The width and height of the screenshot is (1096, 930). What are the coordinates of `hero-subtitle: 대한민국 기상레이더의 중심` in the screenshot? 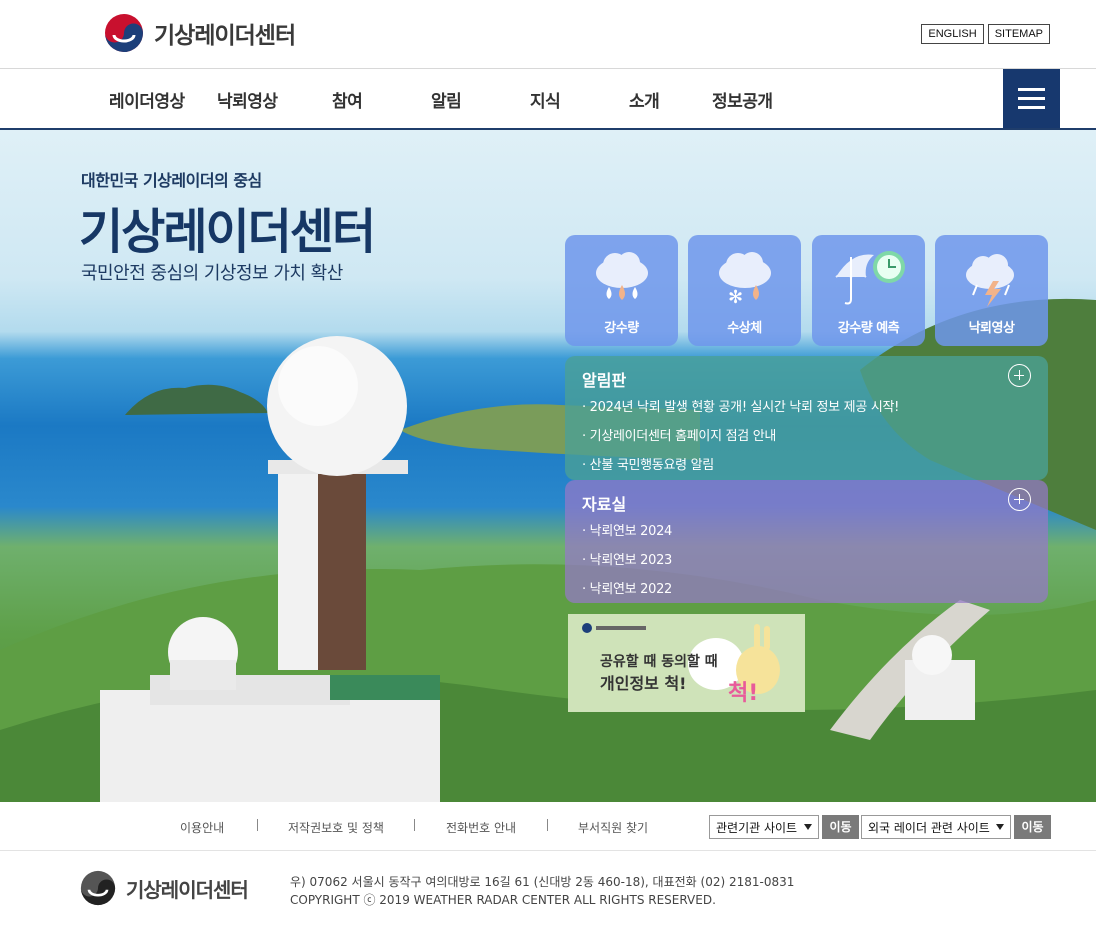 It's located at (171, 180).